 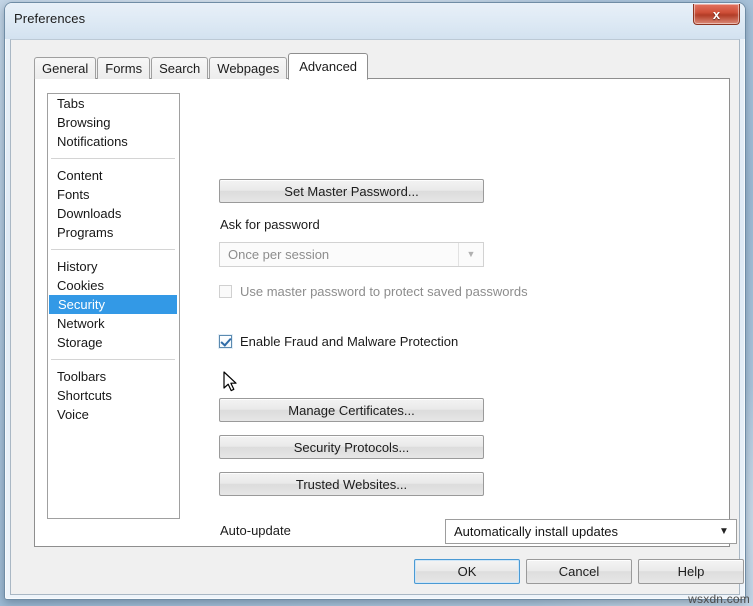 I want to click on auto-update-value: Automatically install updates, so click(x=536, y=531).